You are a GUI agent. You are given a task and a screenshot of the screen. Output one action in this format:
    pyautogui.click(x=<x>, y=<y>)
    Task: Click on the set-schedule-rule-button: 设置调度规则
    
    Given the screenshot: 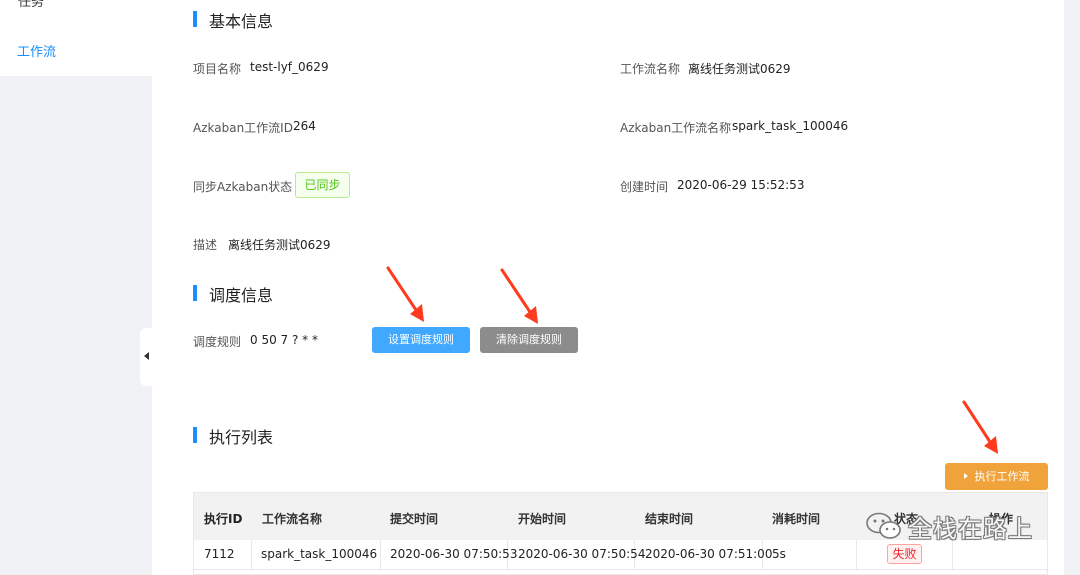 What is the action you would take?
    pyautogui.click(x=421, y=340)
    